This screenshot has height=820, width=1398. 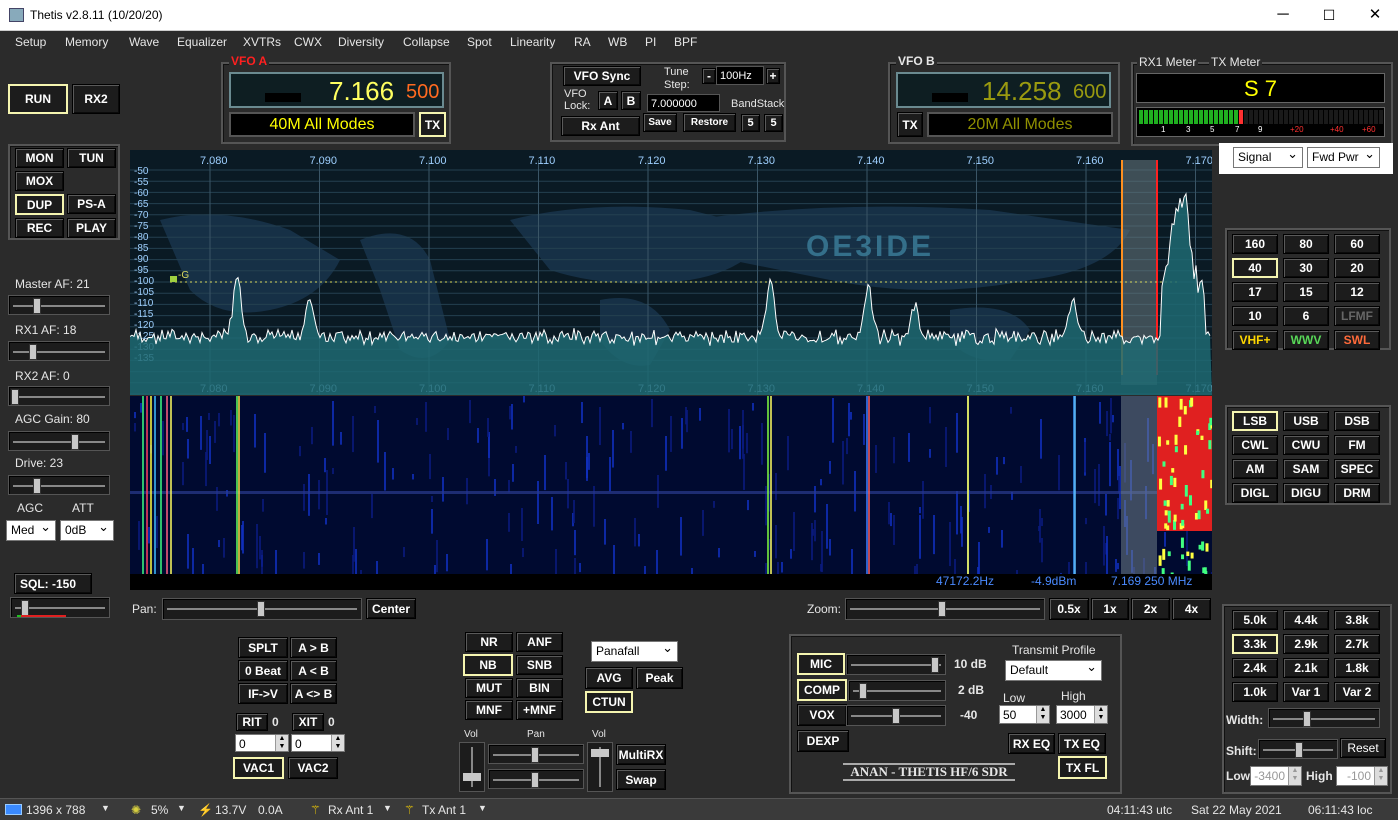 I want to click on rx1-vol-slider, so click(x=472, y=767).